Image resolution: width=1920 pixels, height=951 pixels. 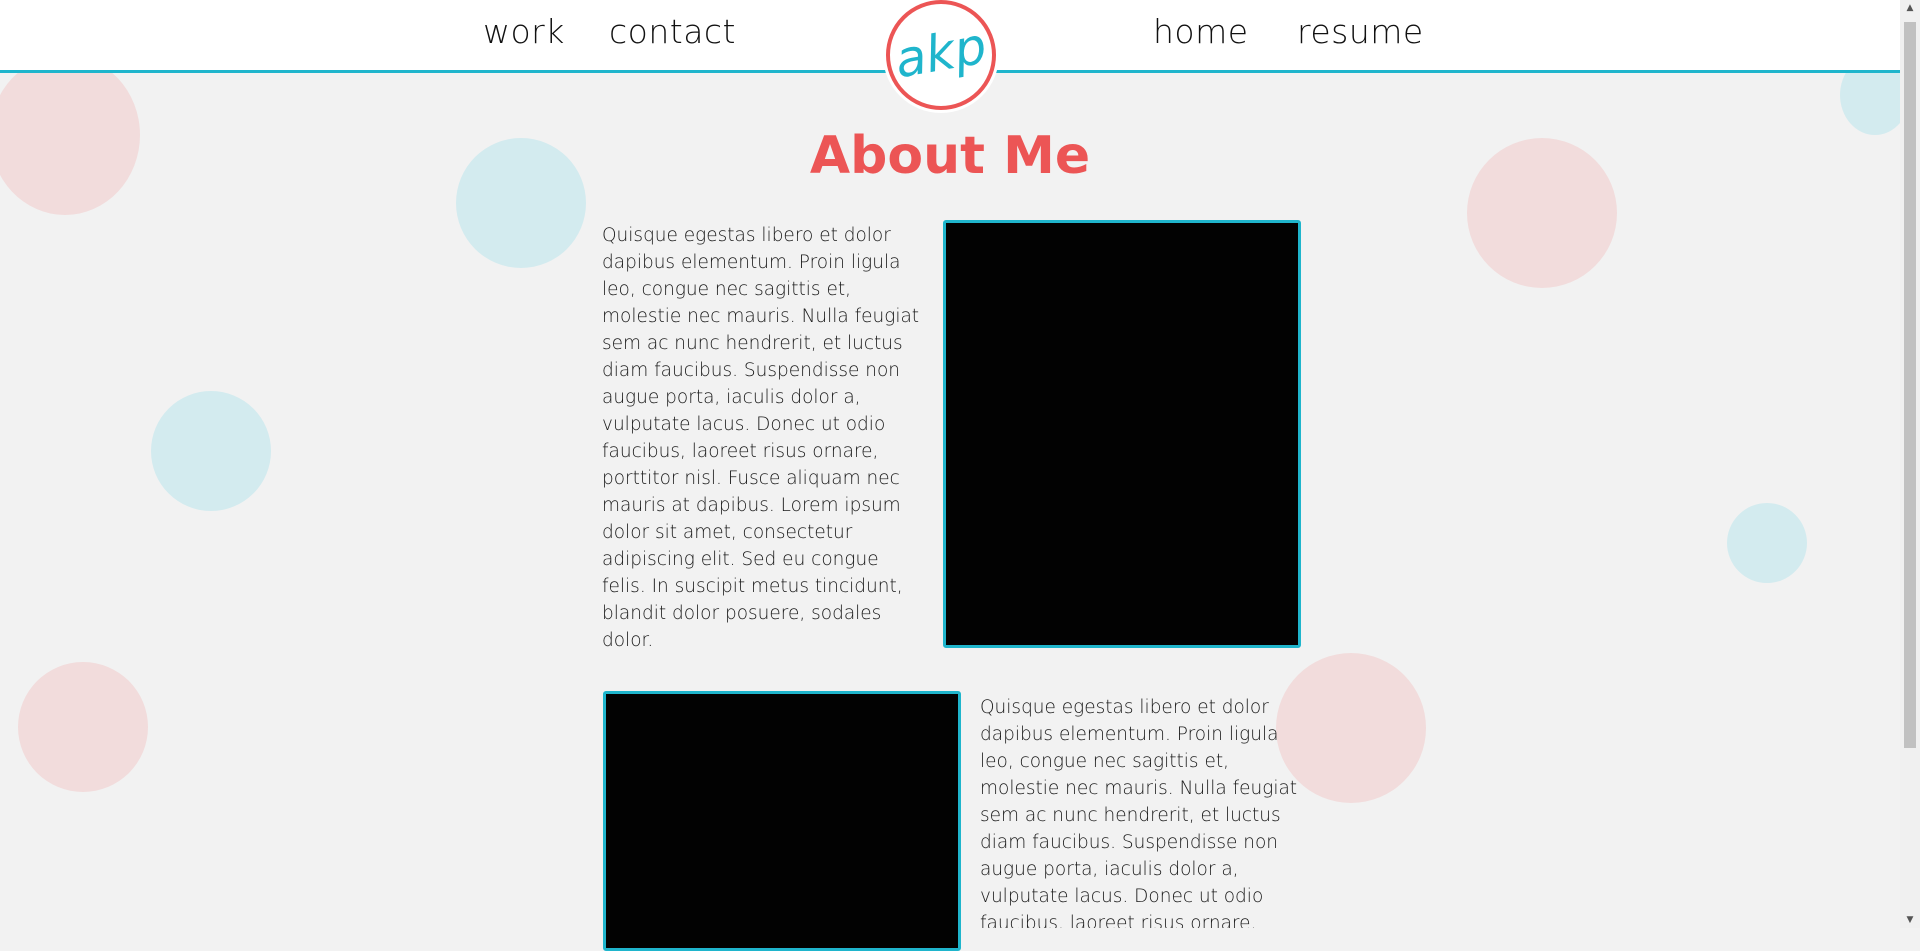 What do you see at coordinates (1360, 31) in the screenshot?
I see `nav-link-resume: resume` at bounding box center [1360, 31].